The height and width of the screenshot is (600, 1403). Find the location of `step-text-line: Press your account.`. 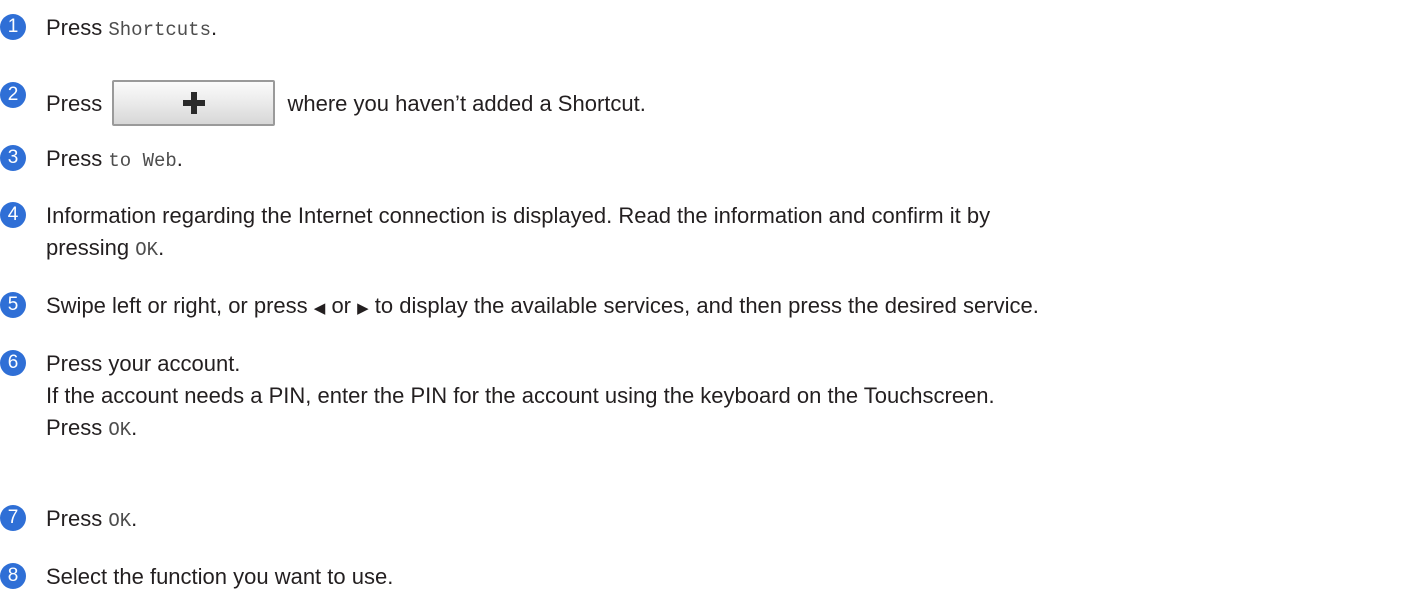

step-text-line: Press your account. is located at coordinates (143, 363).